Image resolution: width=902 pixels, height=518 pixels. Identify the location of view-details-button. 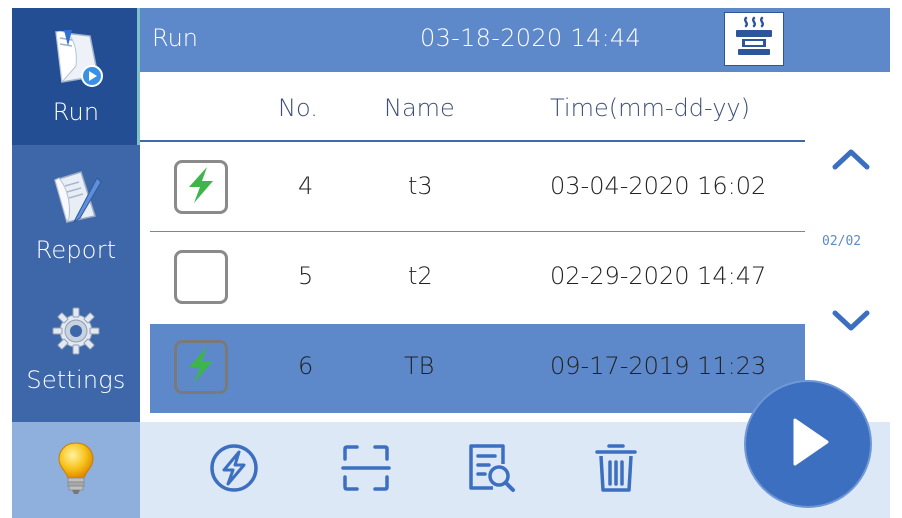
(490, 470).